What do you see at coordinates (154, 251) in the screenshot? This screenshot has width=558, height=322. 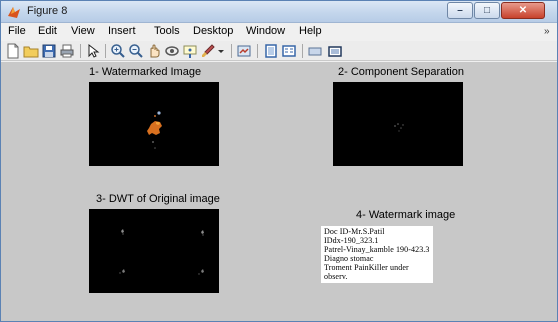 I see `subplot-3-axes` at bounding box center [154, 251].